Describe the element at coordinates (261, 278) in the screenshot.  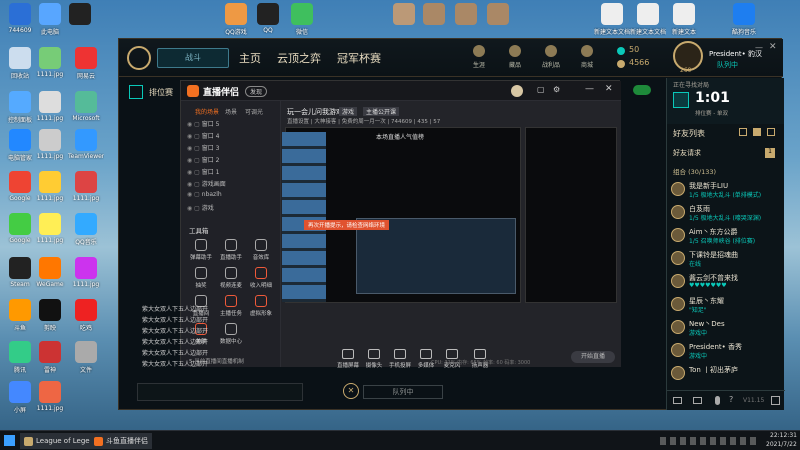
I see `toolbox-item: 收入明细` at that location.